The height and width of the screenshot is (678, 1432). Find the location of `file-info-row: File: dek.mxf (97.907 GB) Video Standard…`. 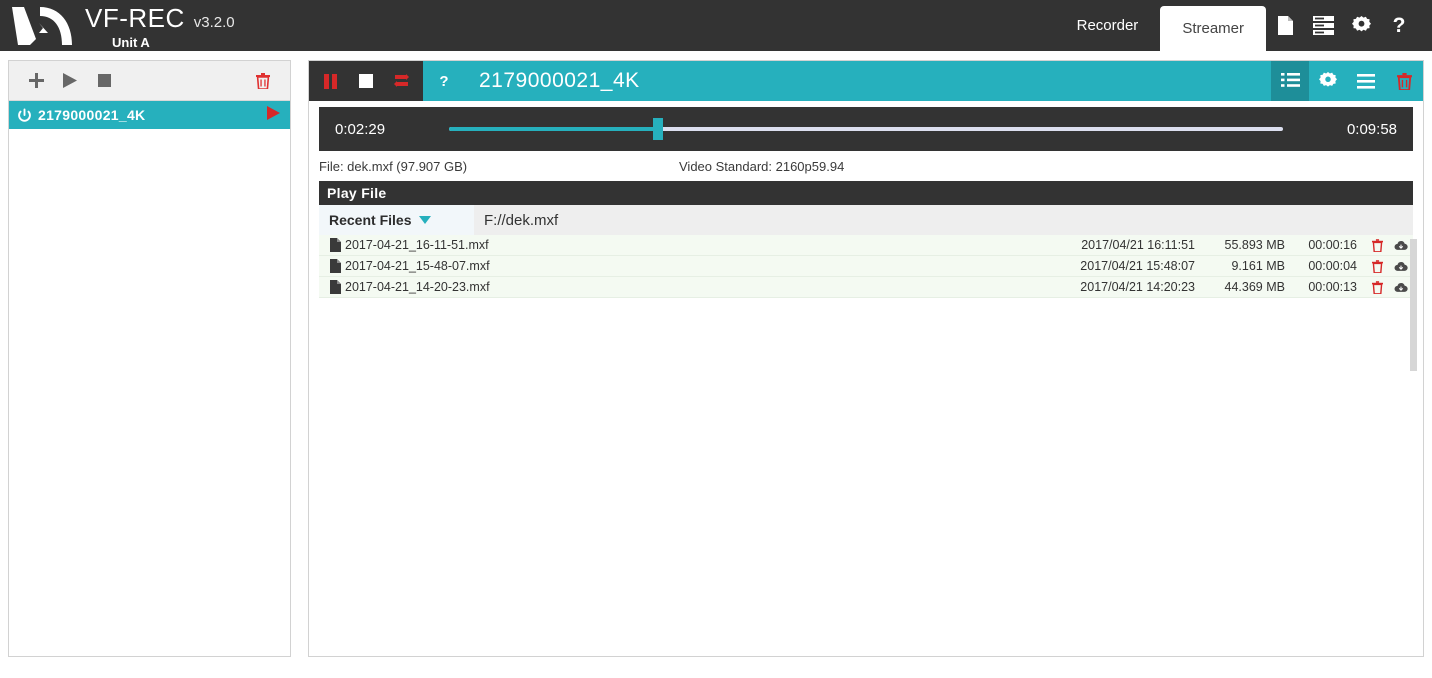

file-info-row: File: dek.mxf (97.907 GB) Video Standard… is located at coordinates (866, 166).